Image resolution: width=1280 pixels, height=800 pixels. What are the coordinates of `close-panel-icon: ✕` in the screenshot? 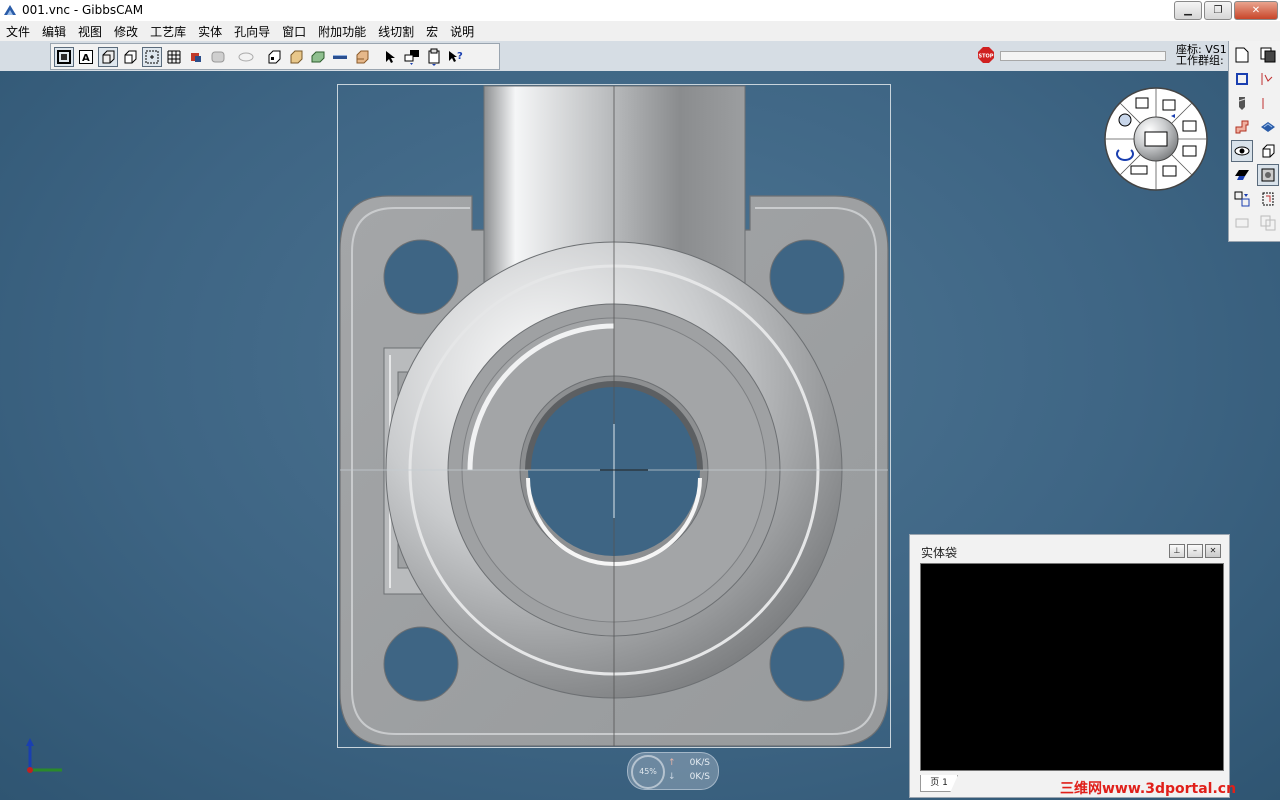 It's located at (1213, 551).